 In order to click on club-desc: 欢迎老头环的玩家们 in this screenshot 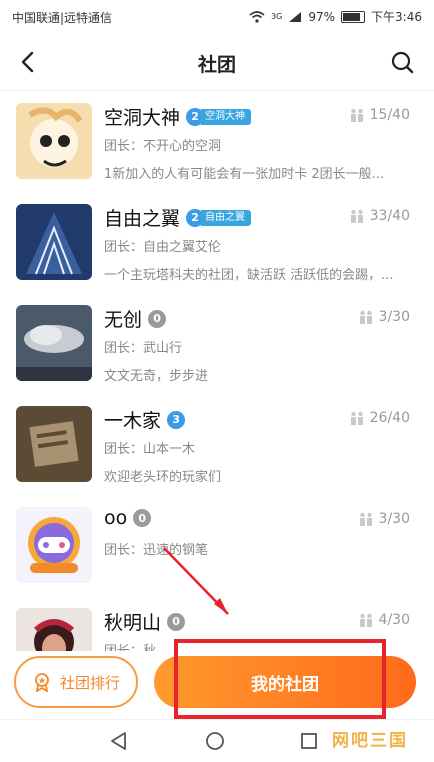, I will do `click(163, 477)`.